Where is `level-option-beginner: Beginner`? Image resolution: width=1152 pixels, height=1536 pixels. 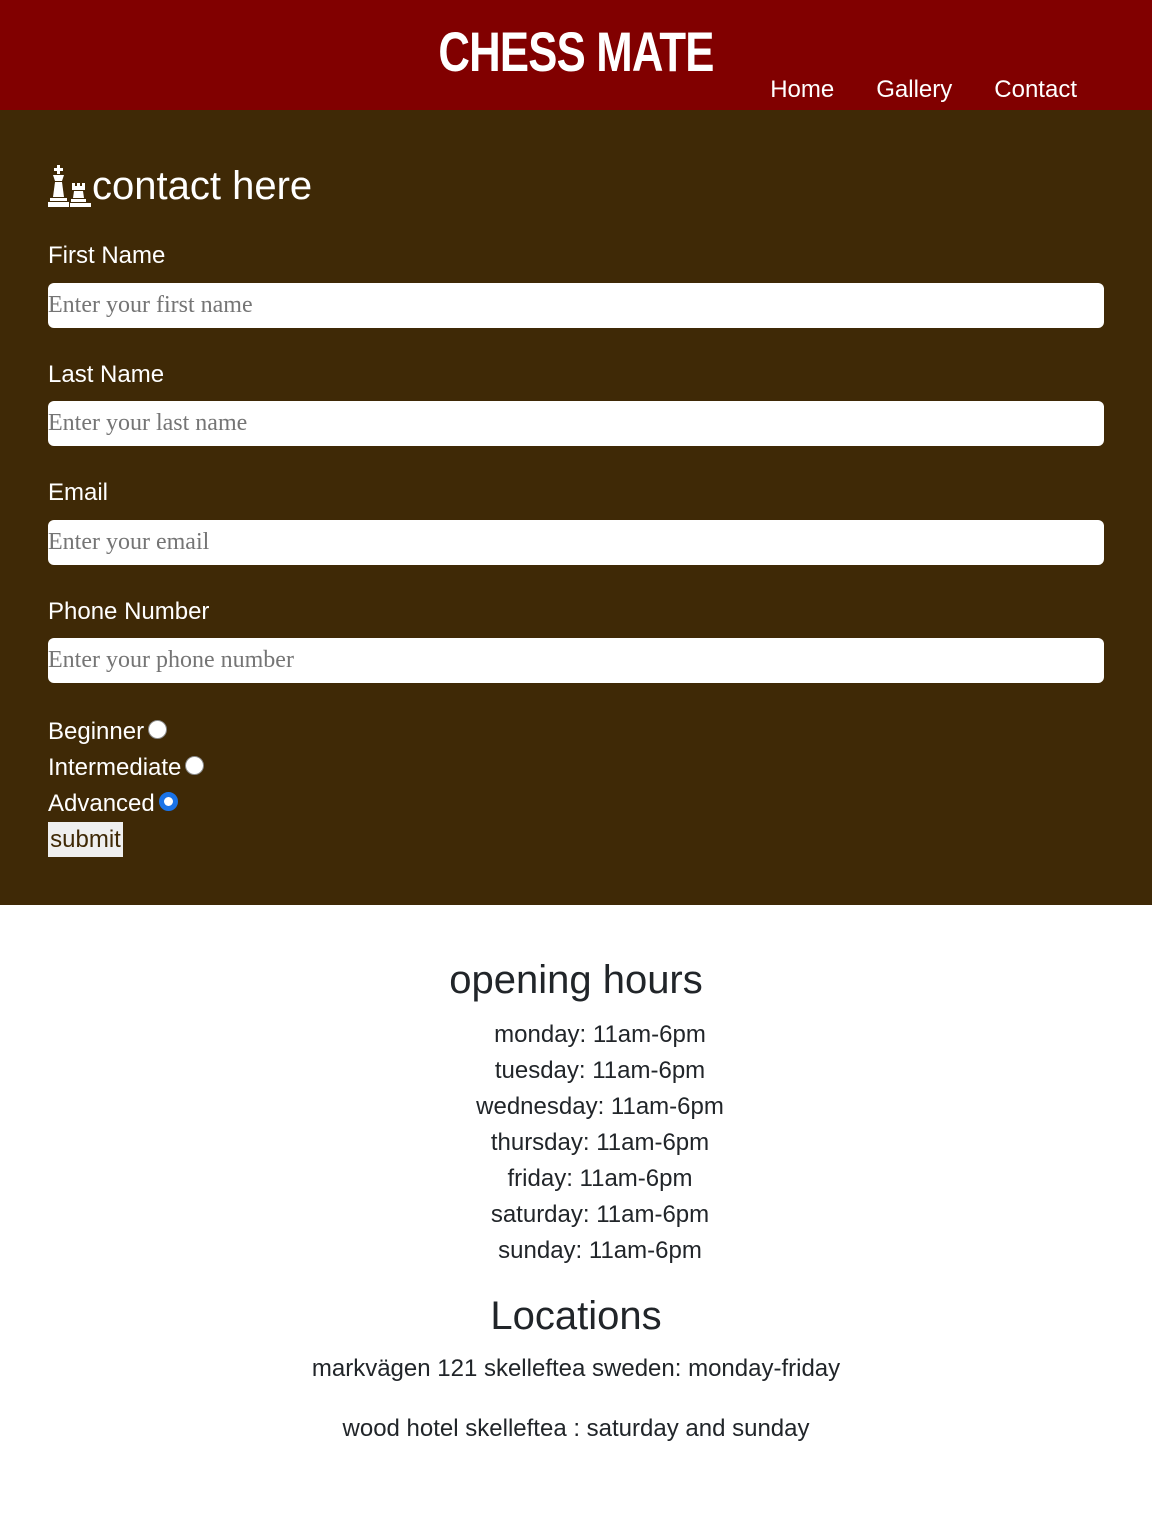 level-option-beginner: Beginner is located at coordinates (108, 732).